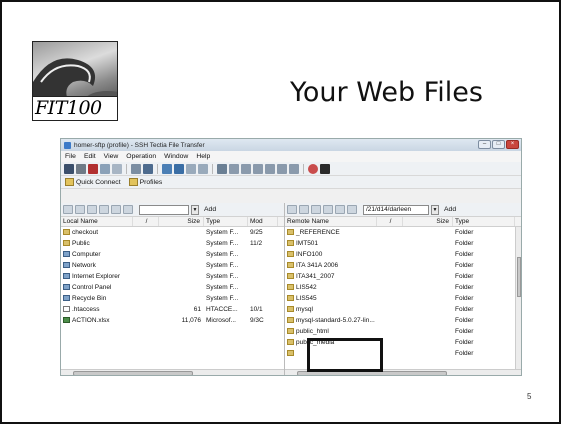 The width and height of the screenshot is (561, 424). Describe the element at coordinates (258, 168) in the screenshot. I see `details-view-icon` at that location.